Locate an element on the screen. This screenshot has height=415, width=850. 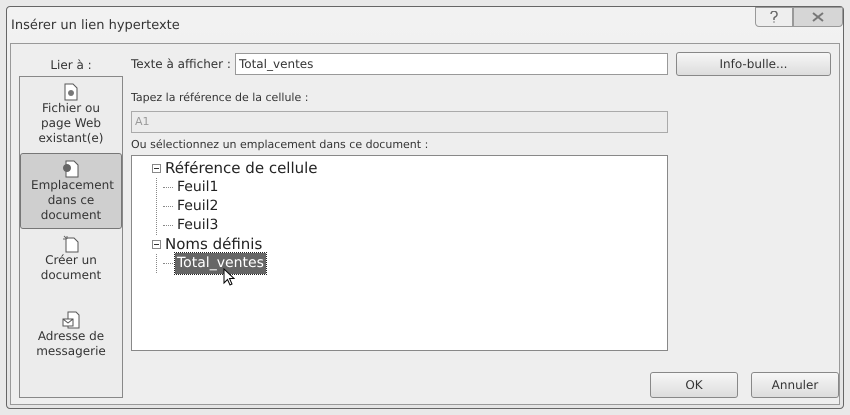
tree-item: Feuil3 is located at coordinates (197, 225).